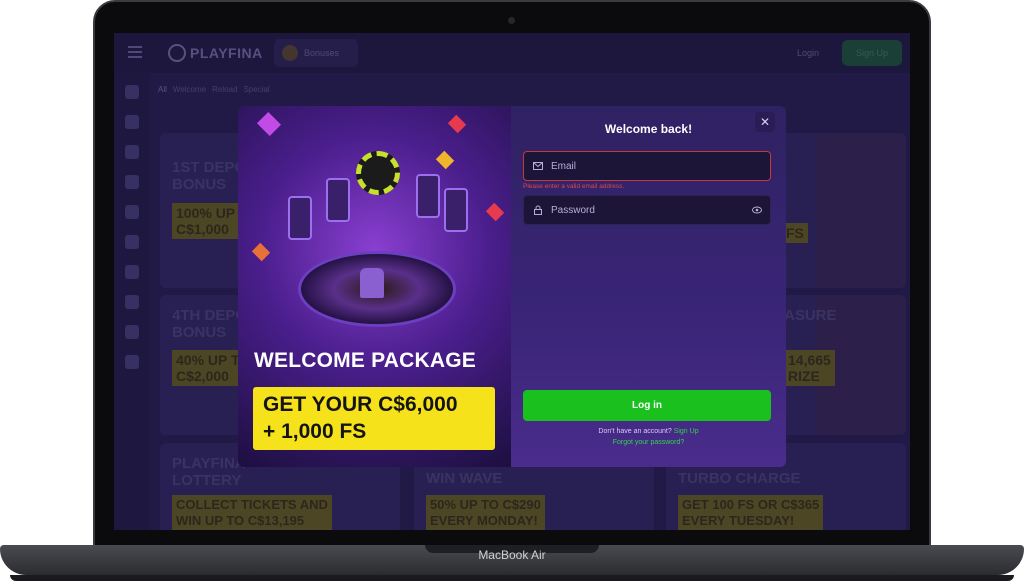 The image size is (1024, 588). I want to click on password-field: Password, so click(647, 210).